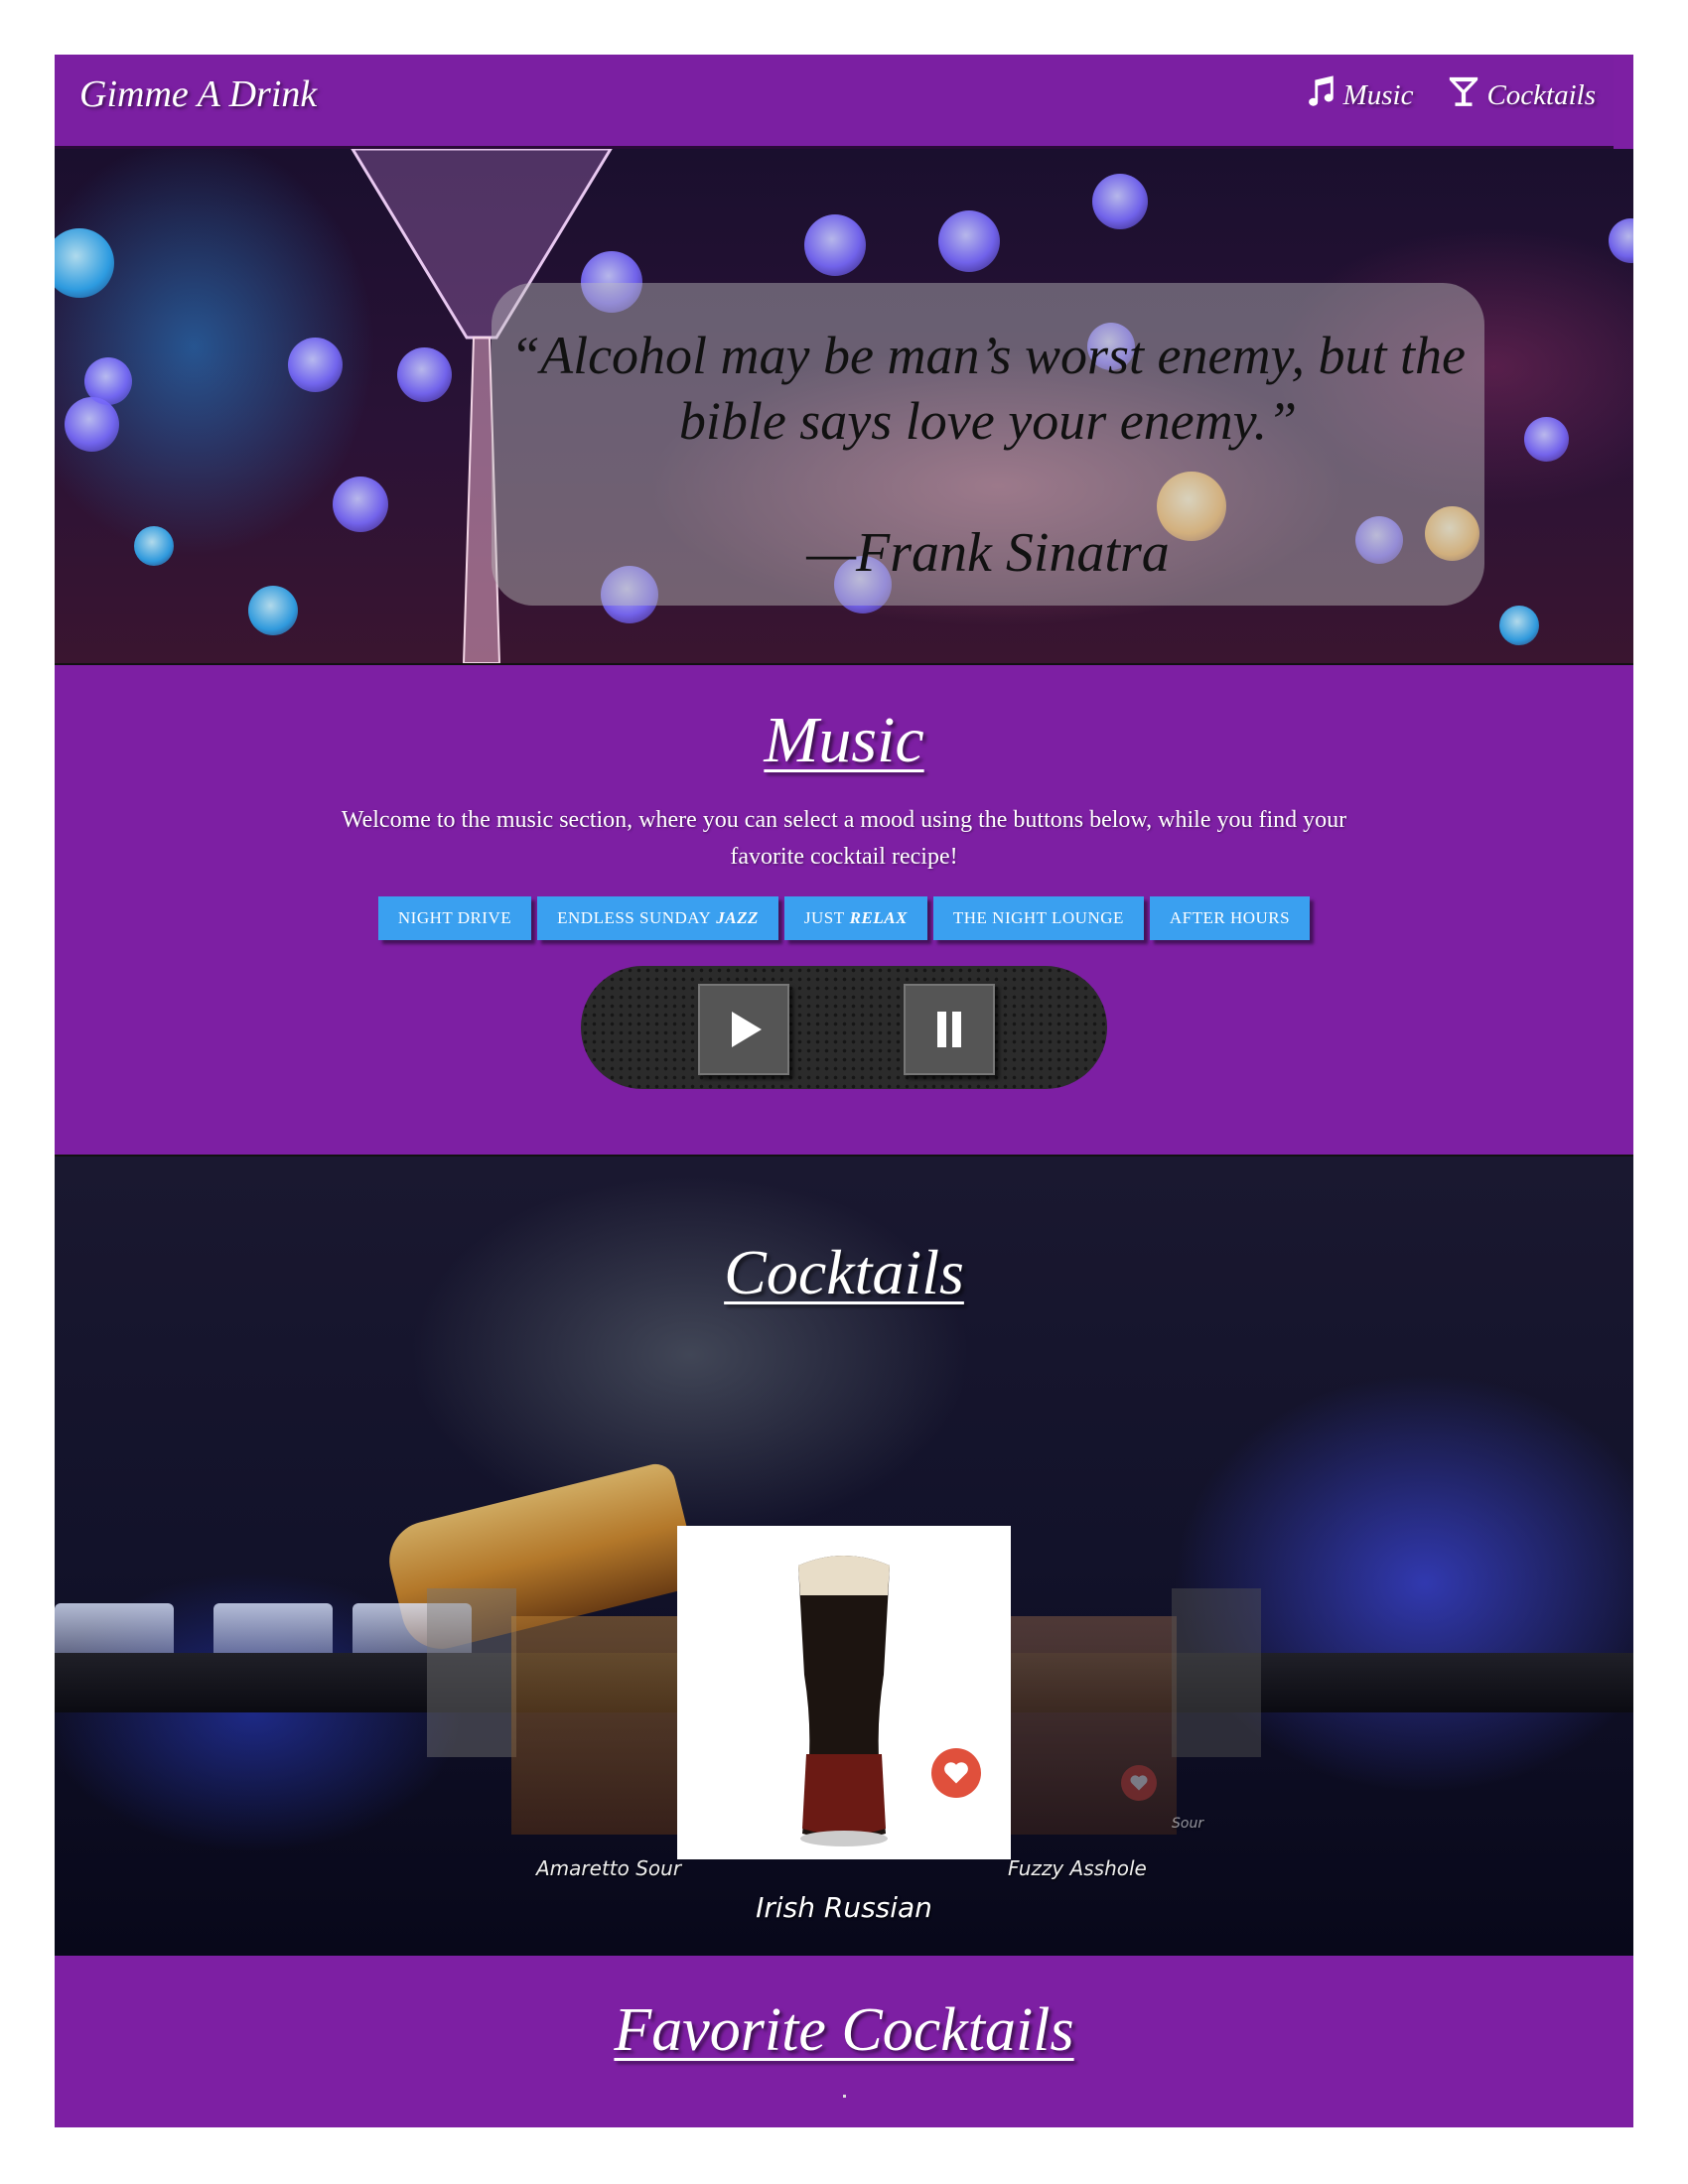 This screenshot has height=2184, width=1688. I want to click on mood-button-endless-sunday-jazz: ENDLESS SUNDAY JAZZ, so click(657, 918).